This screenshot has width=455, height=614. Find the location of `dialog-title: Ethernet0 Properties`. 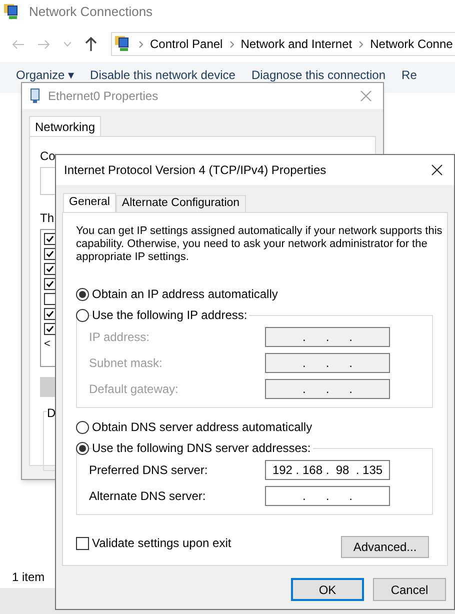

dialog-title: Ethernet0 Properties is located at coordinates (103, 96).